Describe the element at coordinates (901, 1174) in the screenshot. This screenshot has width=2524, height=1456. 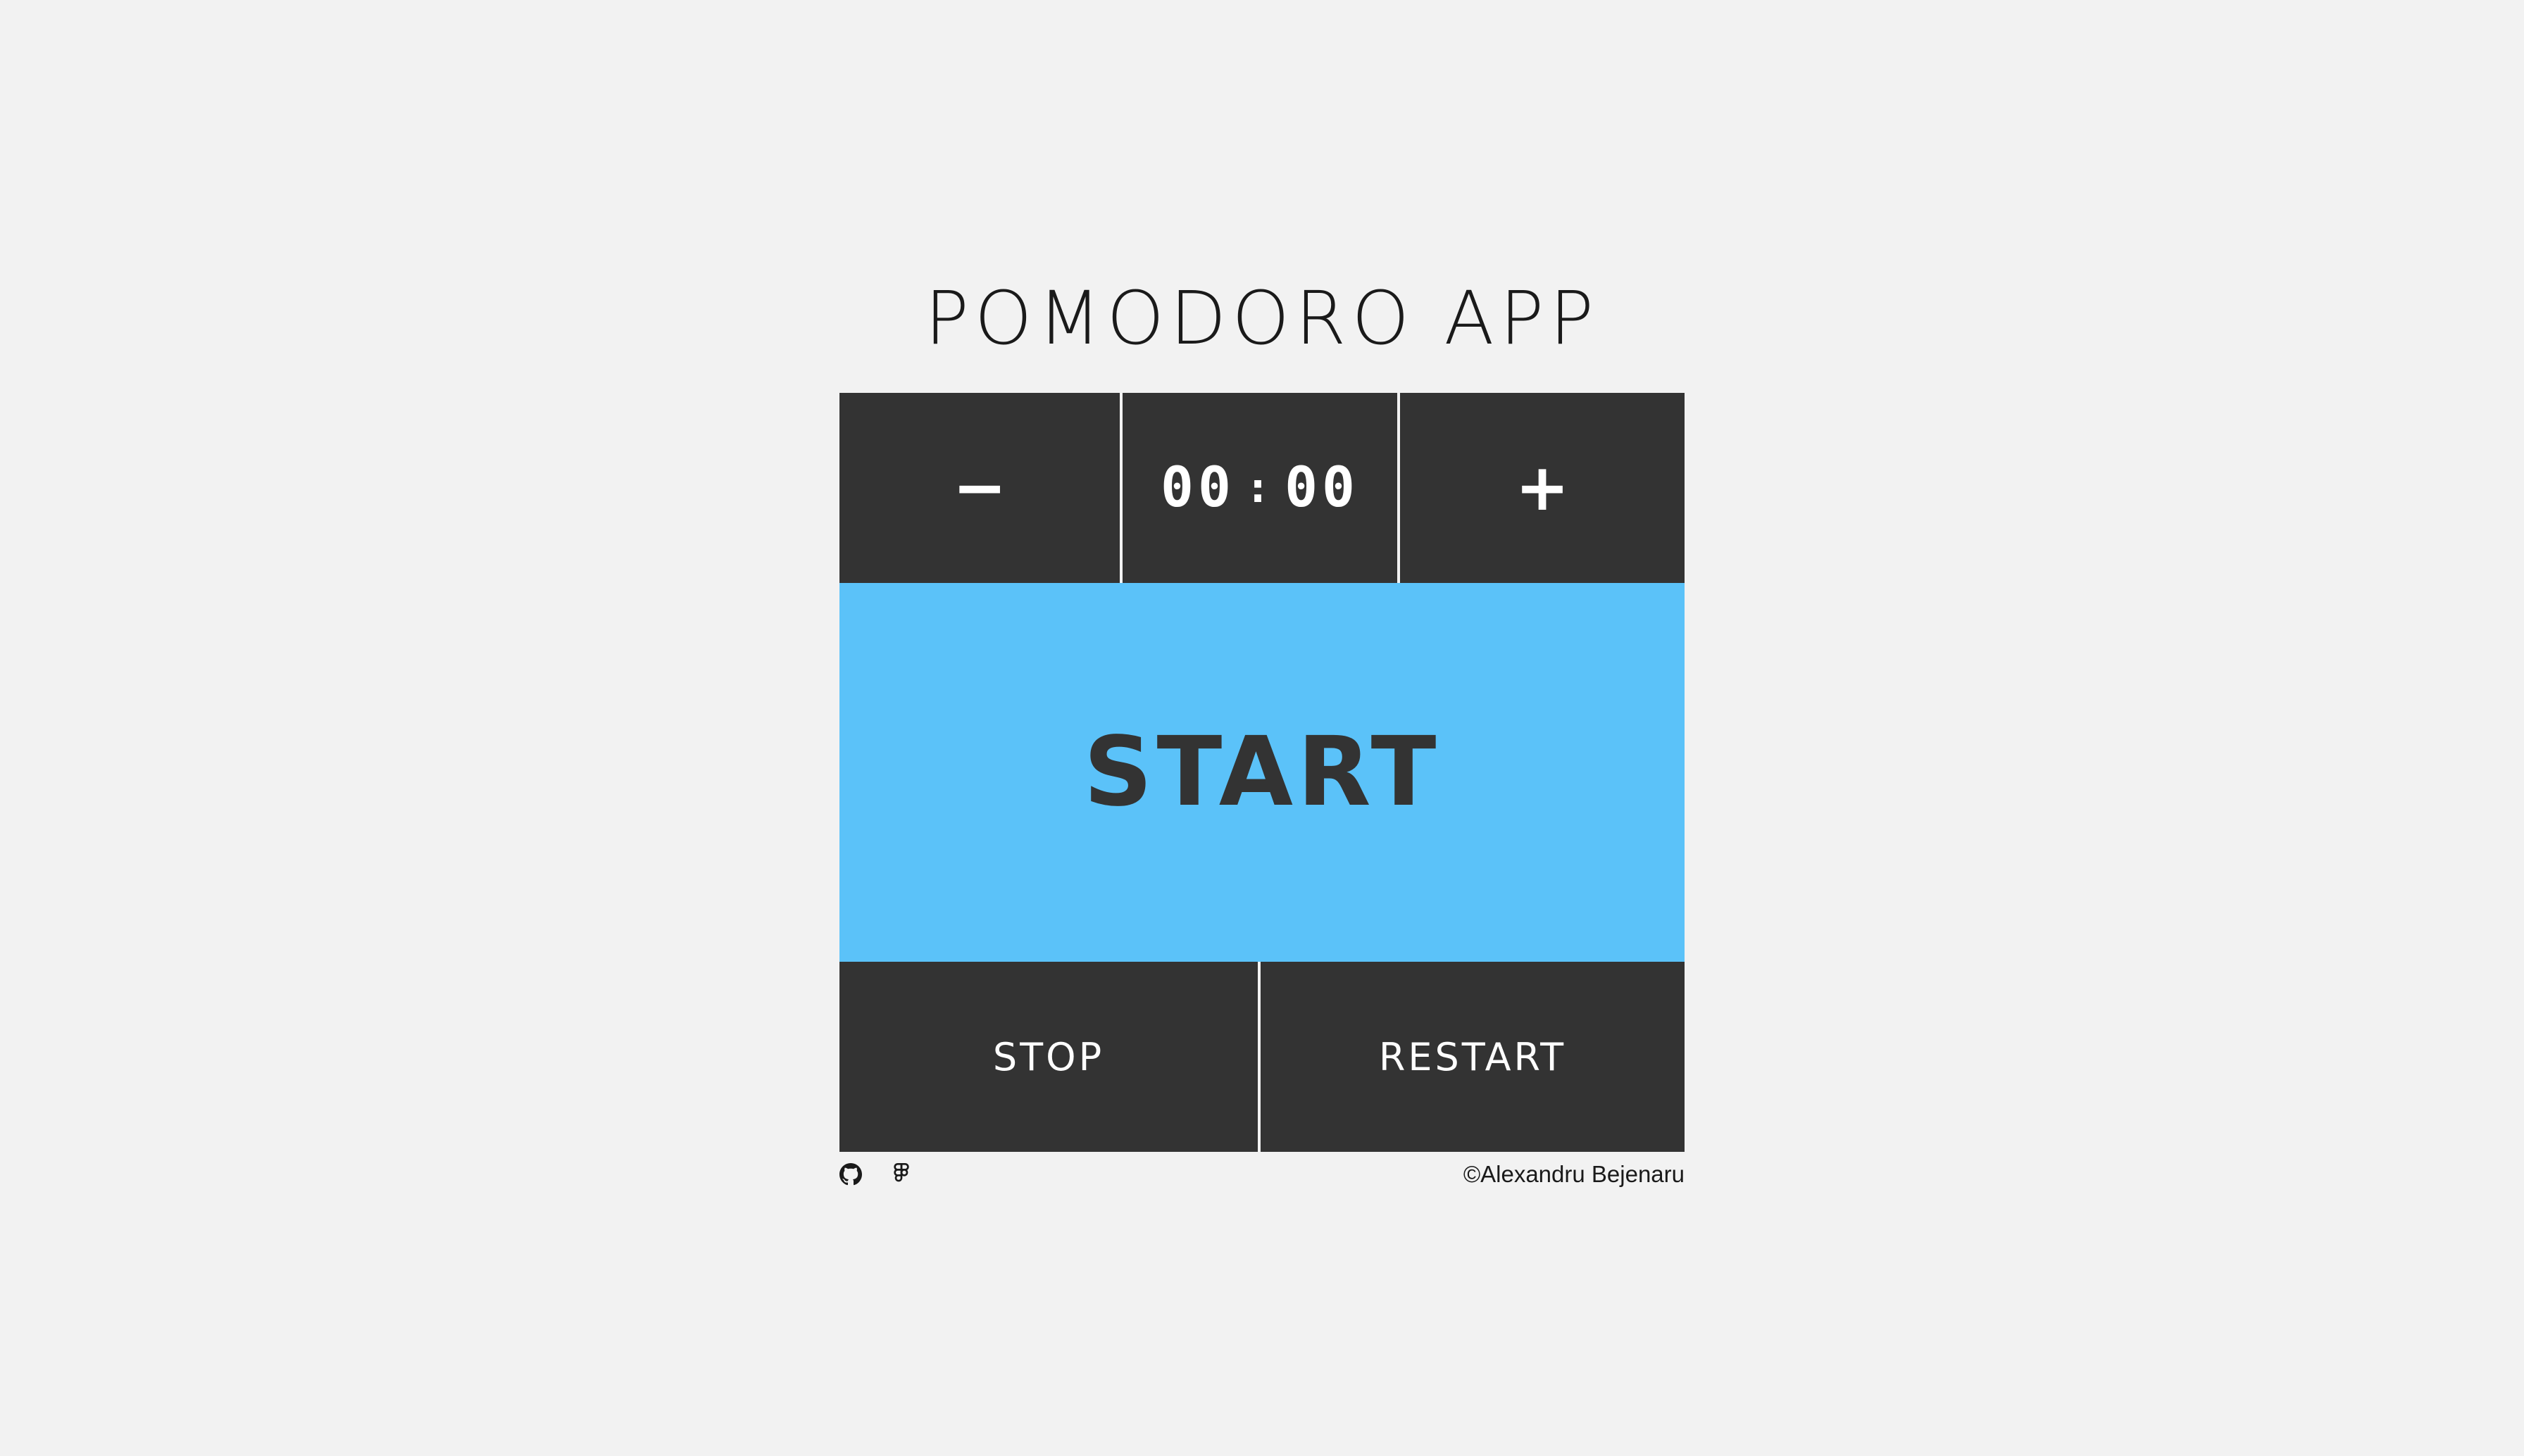
I see `figma-icon` at that location.